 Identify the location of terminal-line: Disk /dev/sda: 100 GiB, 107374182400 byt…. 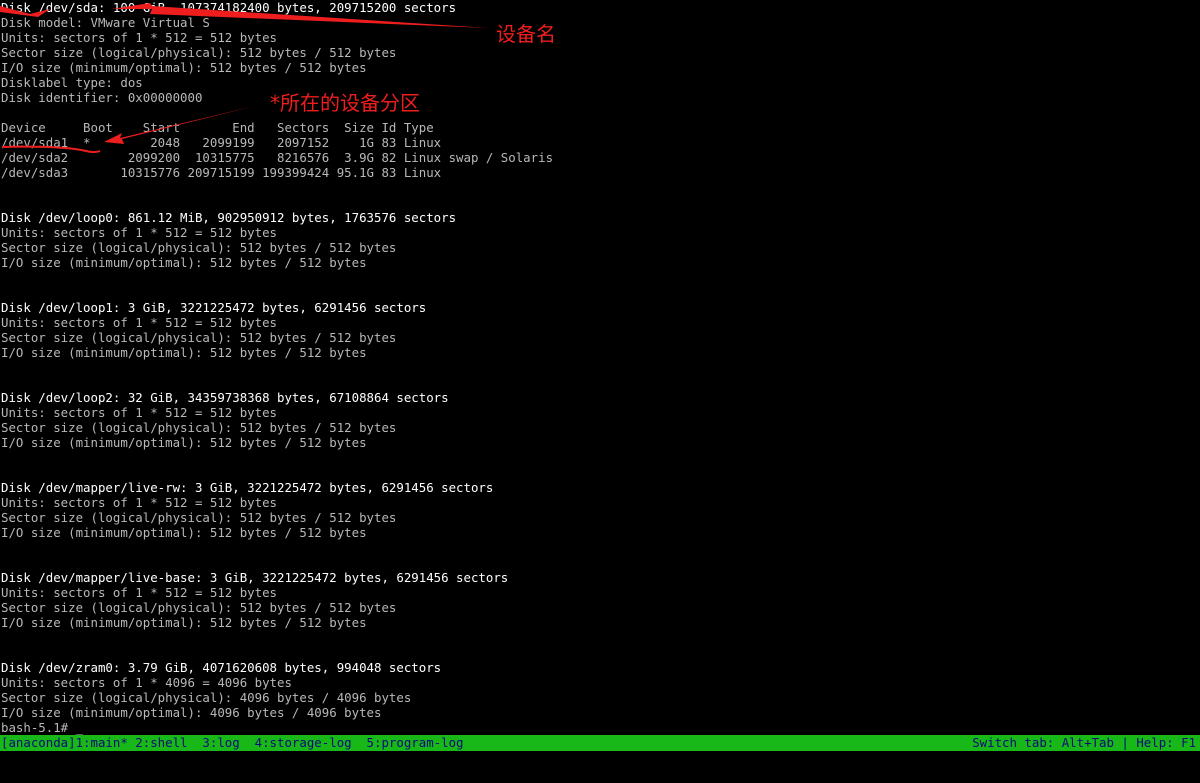
(229, 7).